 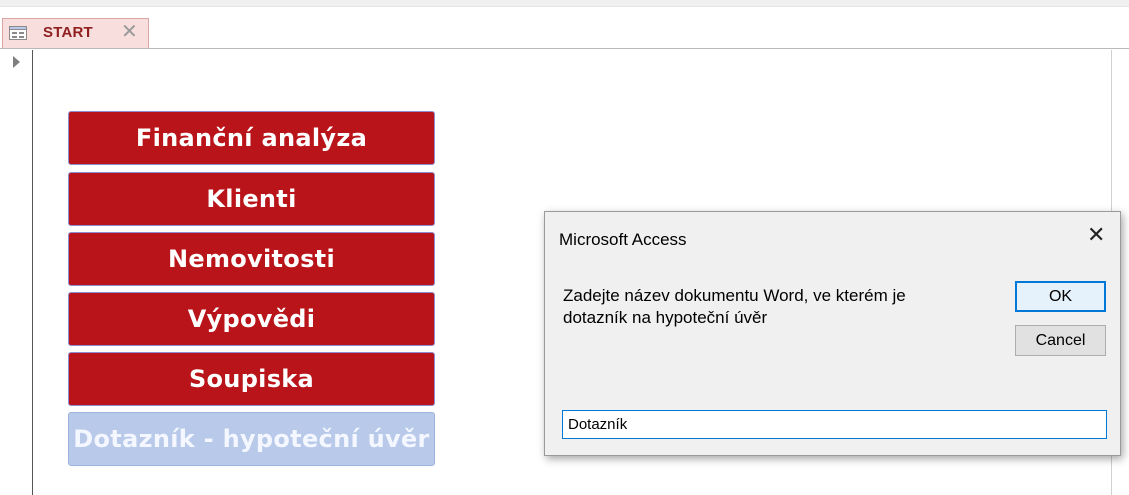 What do you see at coordinates (68, 32) in the screenshot?
I see `tab-label: START` at bounding box center [68, 32].